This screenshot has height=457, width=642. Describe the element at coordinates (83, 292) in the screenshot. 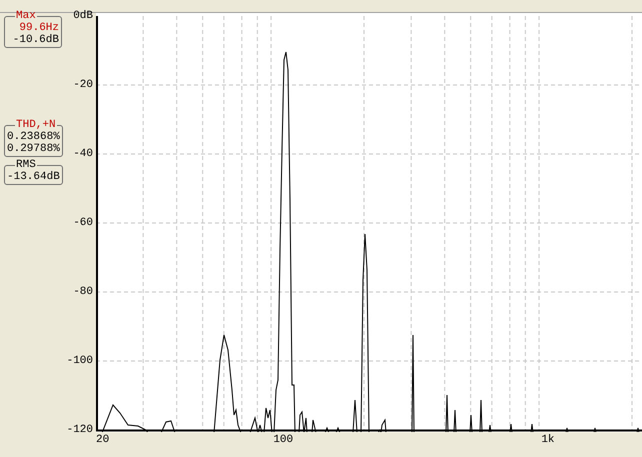

I see `y-axis-label: -80` at that location.